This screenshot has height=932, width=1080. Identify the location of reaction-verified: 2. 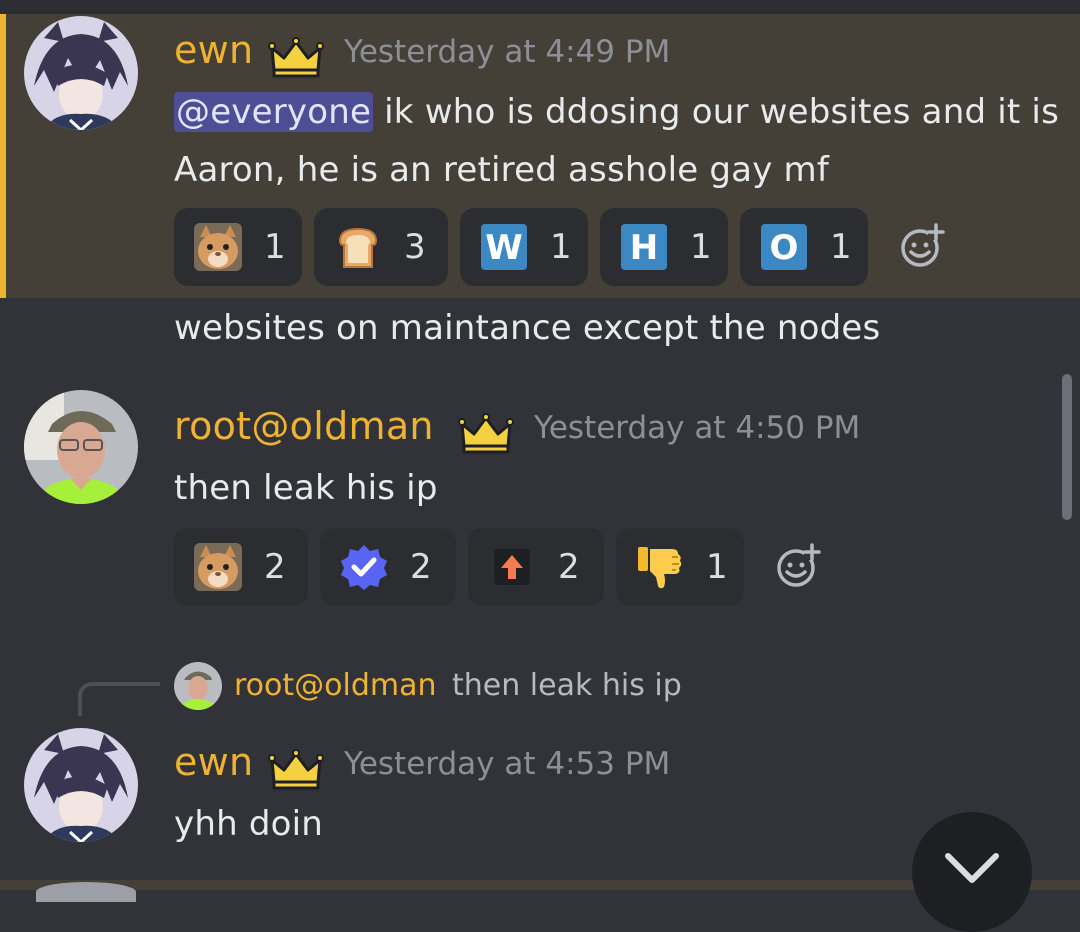
(388, 567).